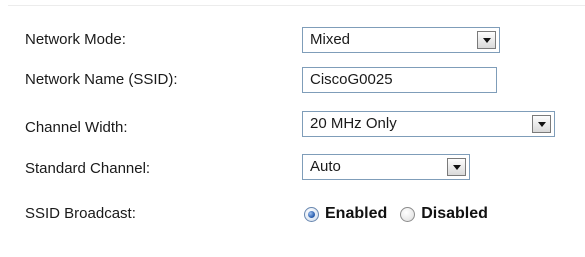 The height and width of the screenshot is (257, 585). Describe the element at coordinates (330, 39) in the screenshot. I see `network-mode-value: Mixed` at that location.